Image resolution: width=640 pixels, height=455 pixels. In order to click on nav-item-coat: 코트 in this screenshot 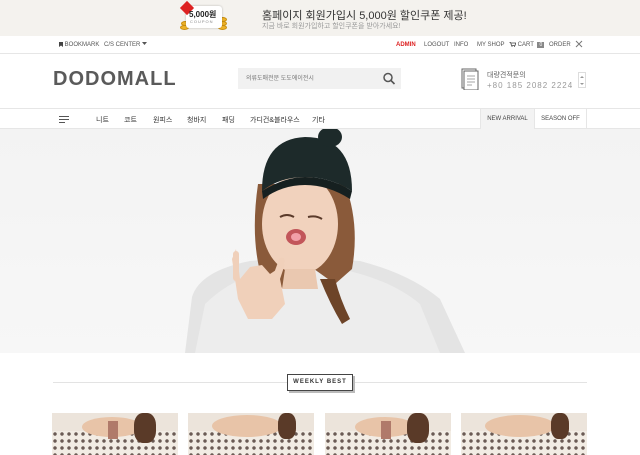, I will do `click(130, 120)`.